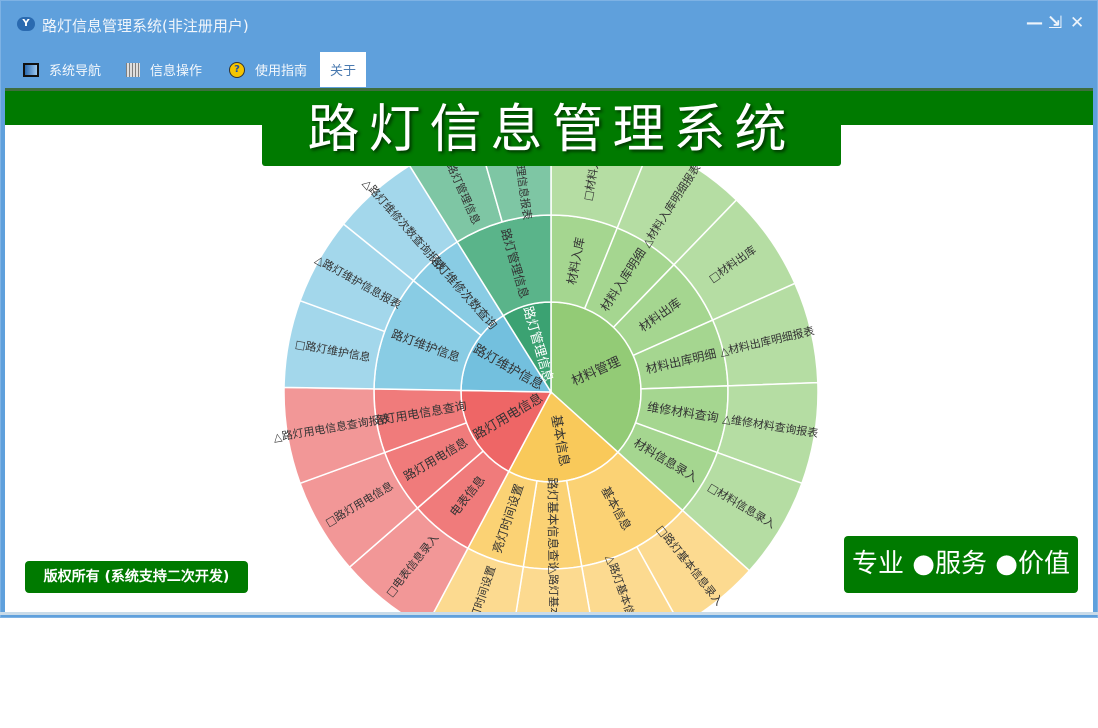 The height and width of the screenshot is (728, 1098). What do you see at coordinates (136, 577) in the screenshot?
I see `copyright-badge: 版权所有 (系统支持二次开发)` at bounding box center [136, 577].